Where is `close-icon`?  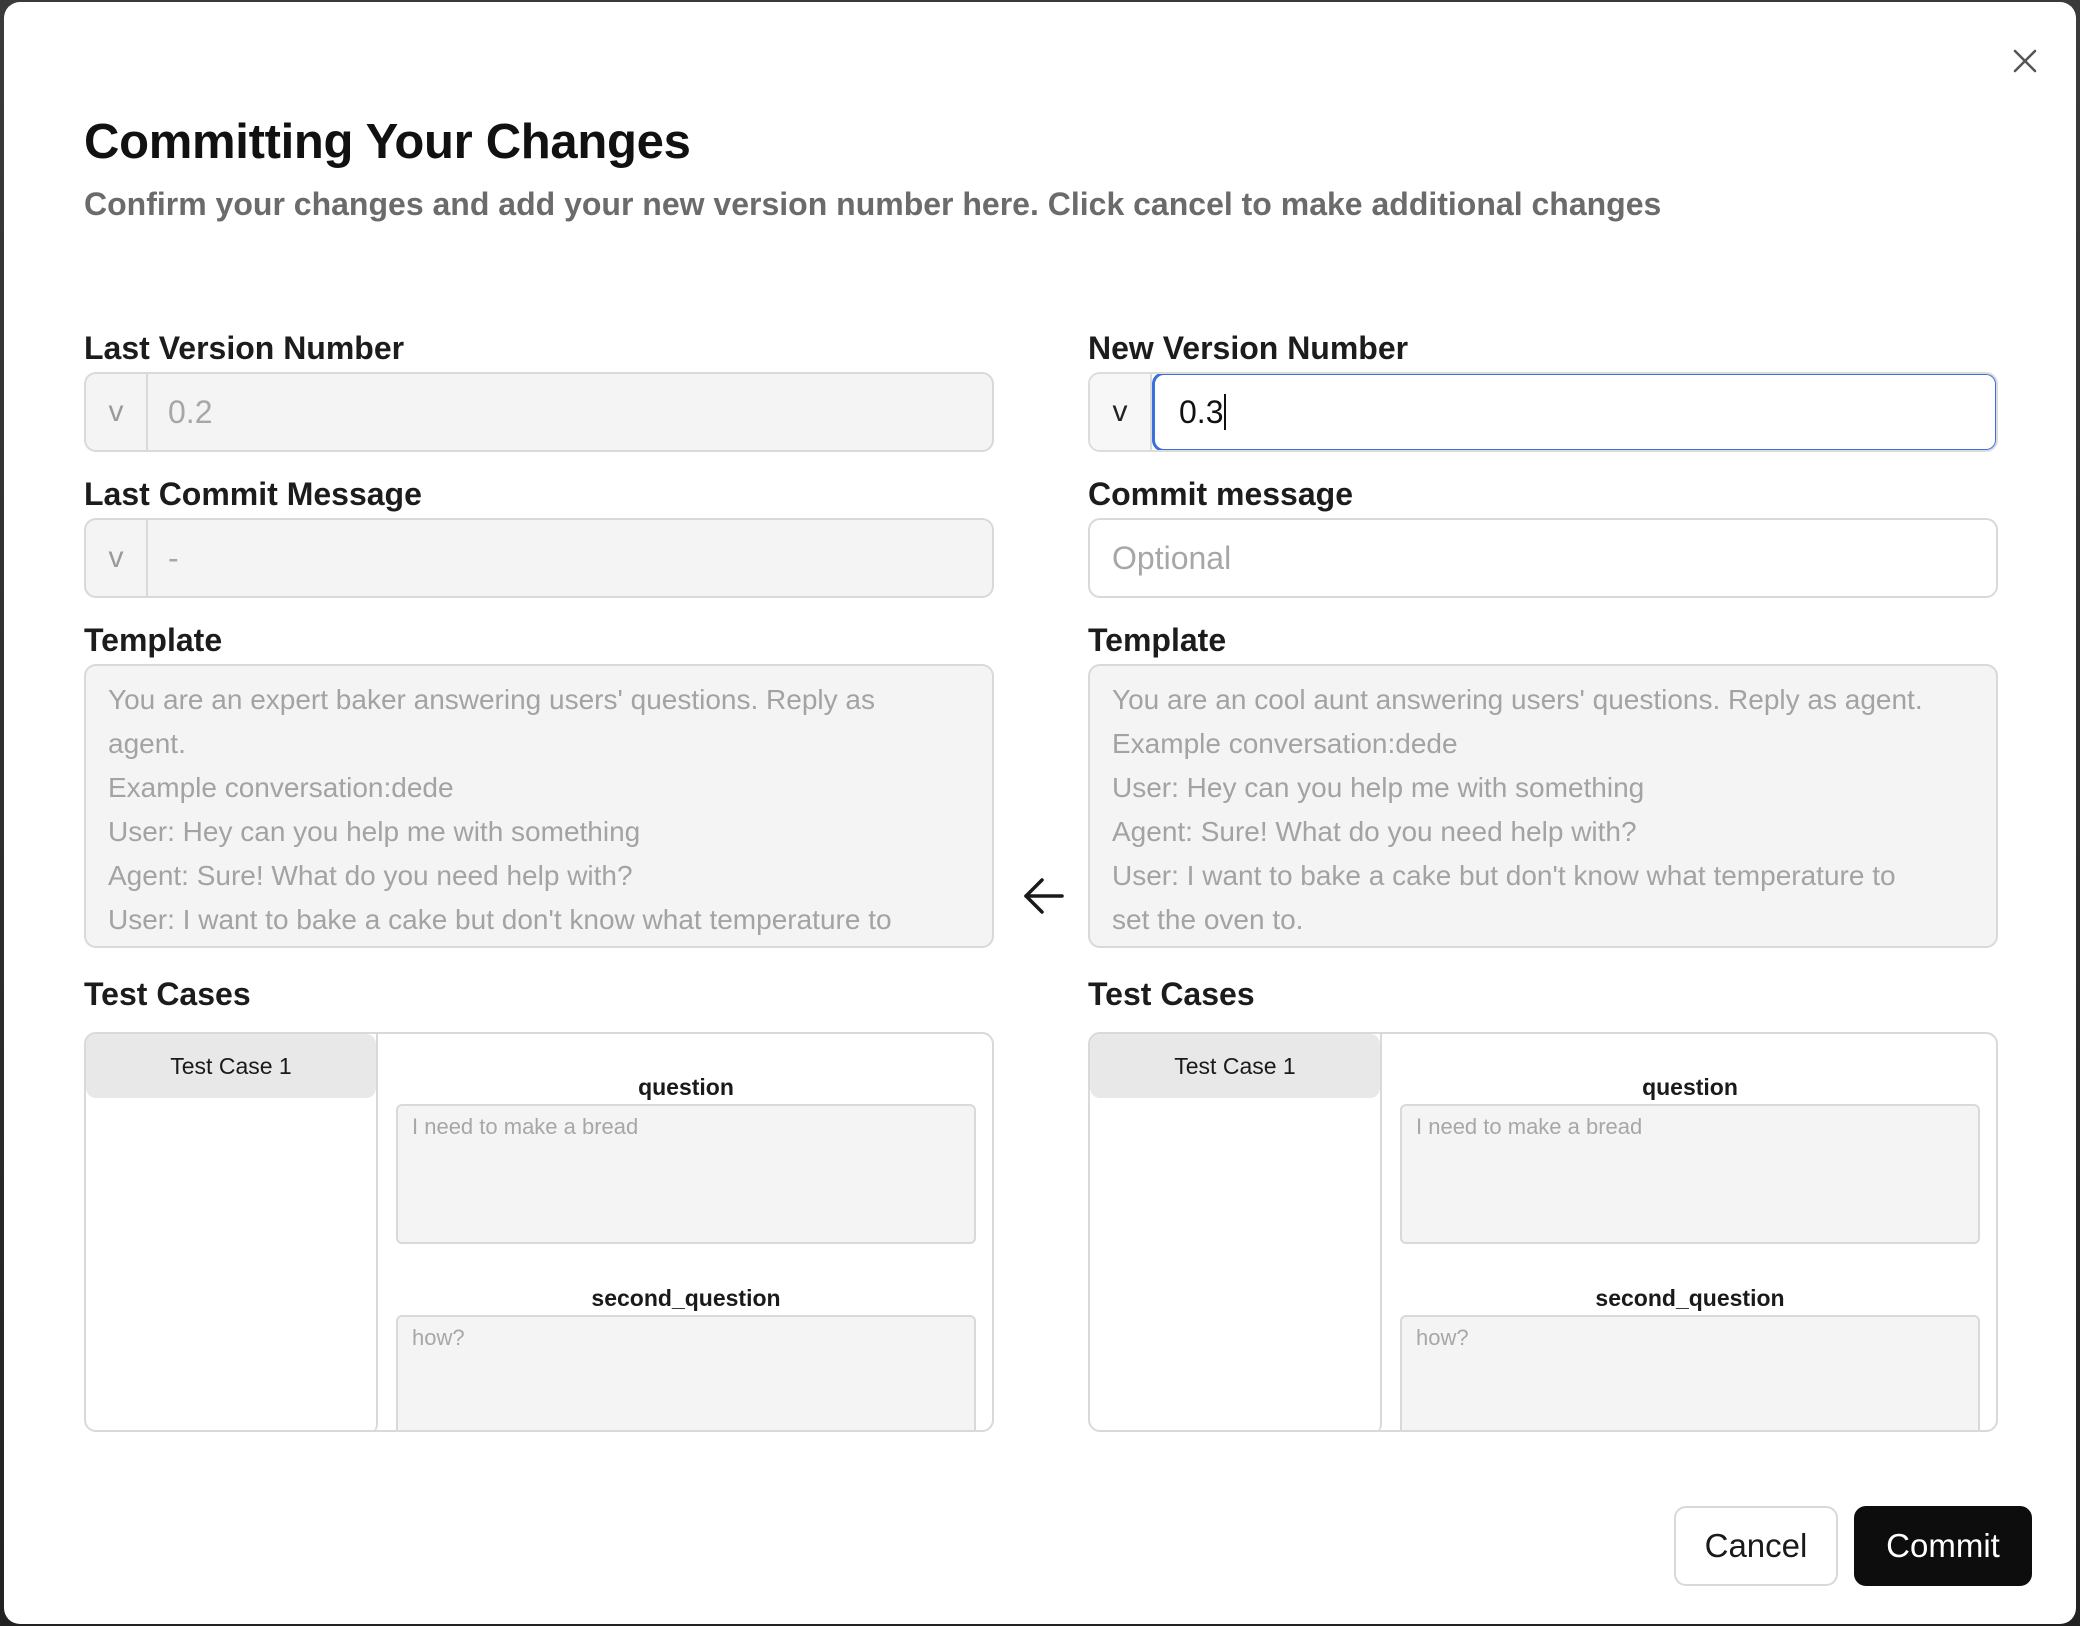
close-icon is located at coordinates (2025, 61).